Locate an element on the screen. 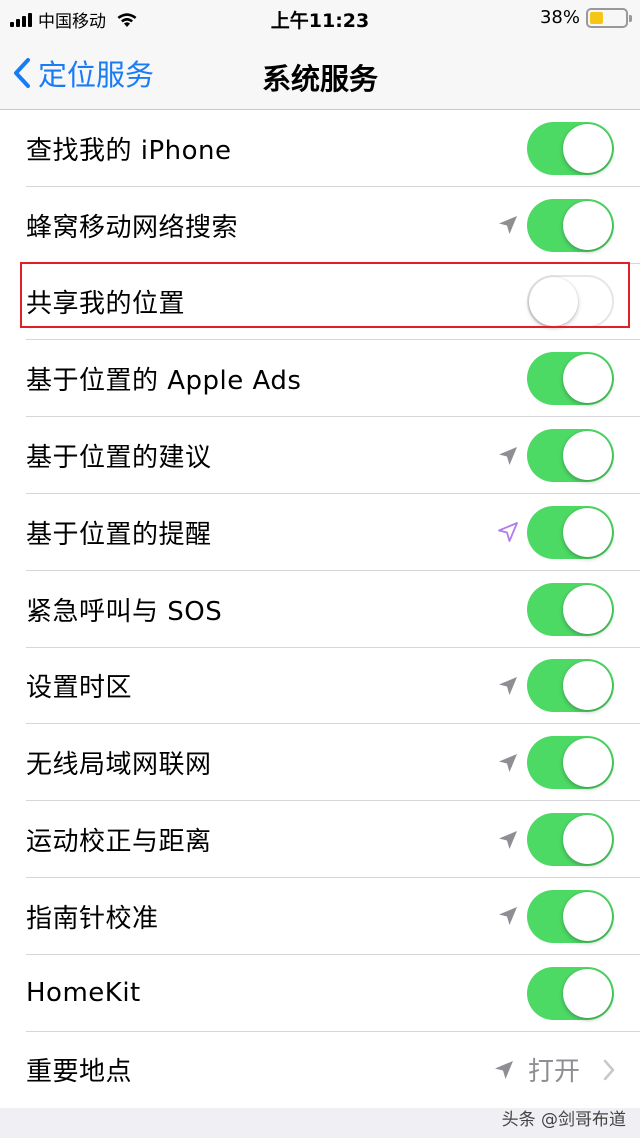 The image size is (640, 1138). settings-row: 基于位置的 Apple Ads is located at coordinates (320, 378).